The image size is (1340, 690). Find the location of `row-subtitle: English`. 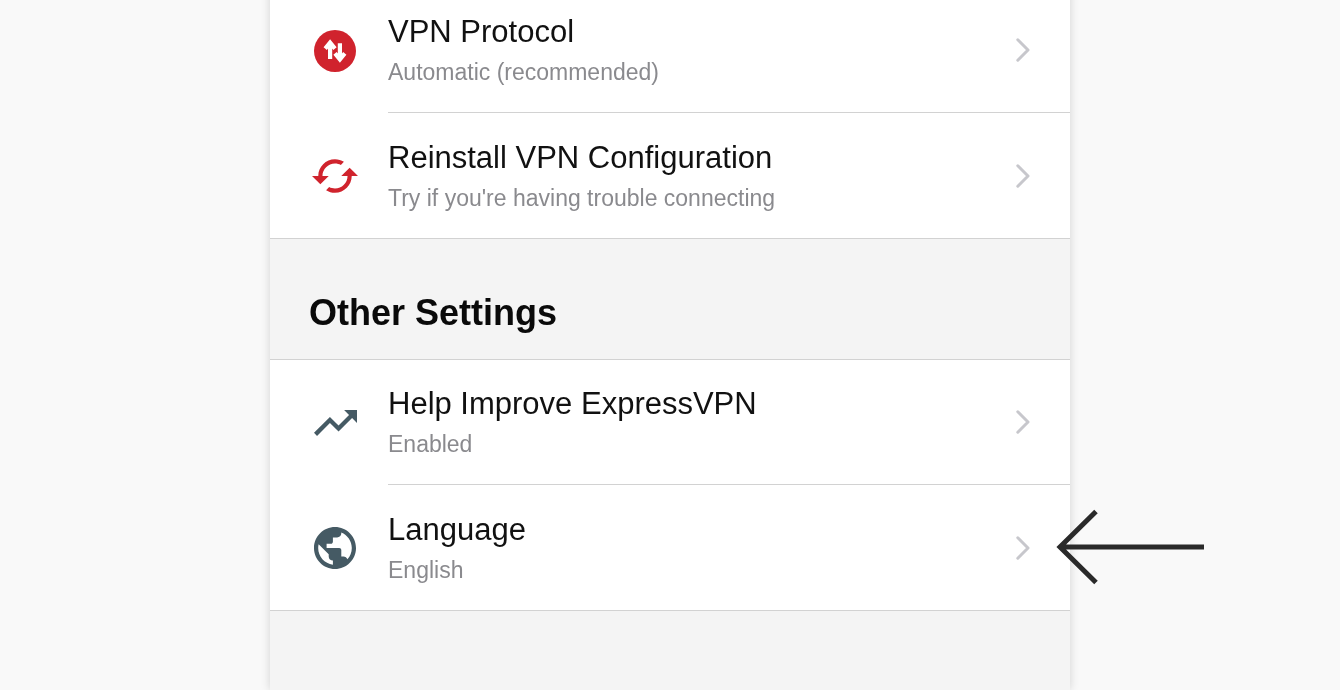

row-subtitle: English is located at coordinates (426, 570).